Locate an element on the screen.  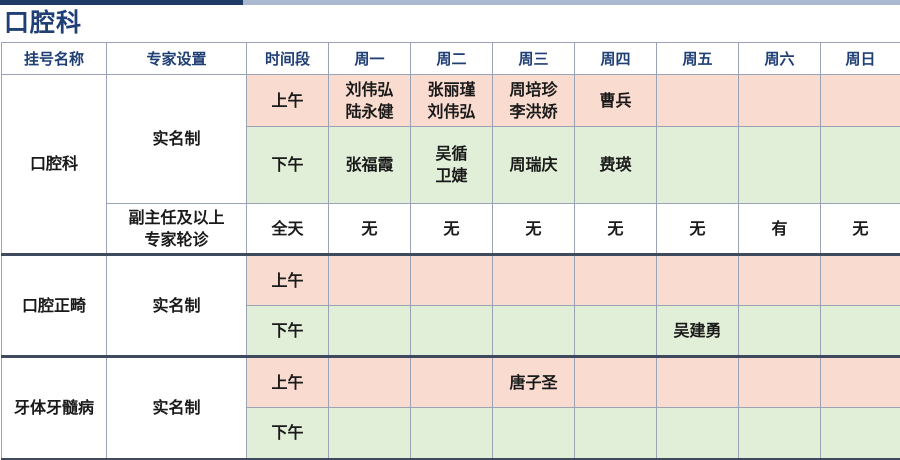
doctor-name: 唐子圣 is located at coordinates (533, 382).